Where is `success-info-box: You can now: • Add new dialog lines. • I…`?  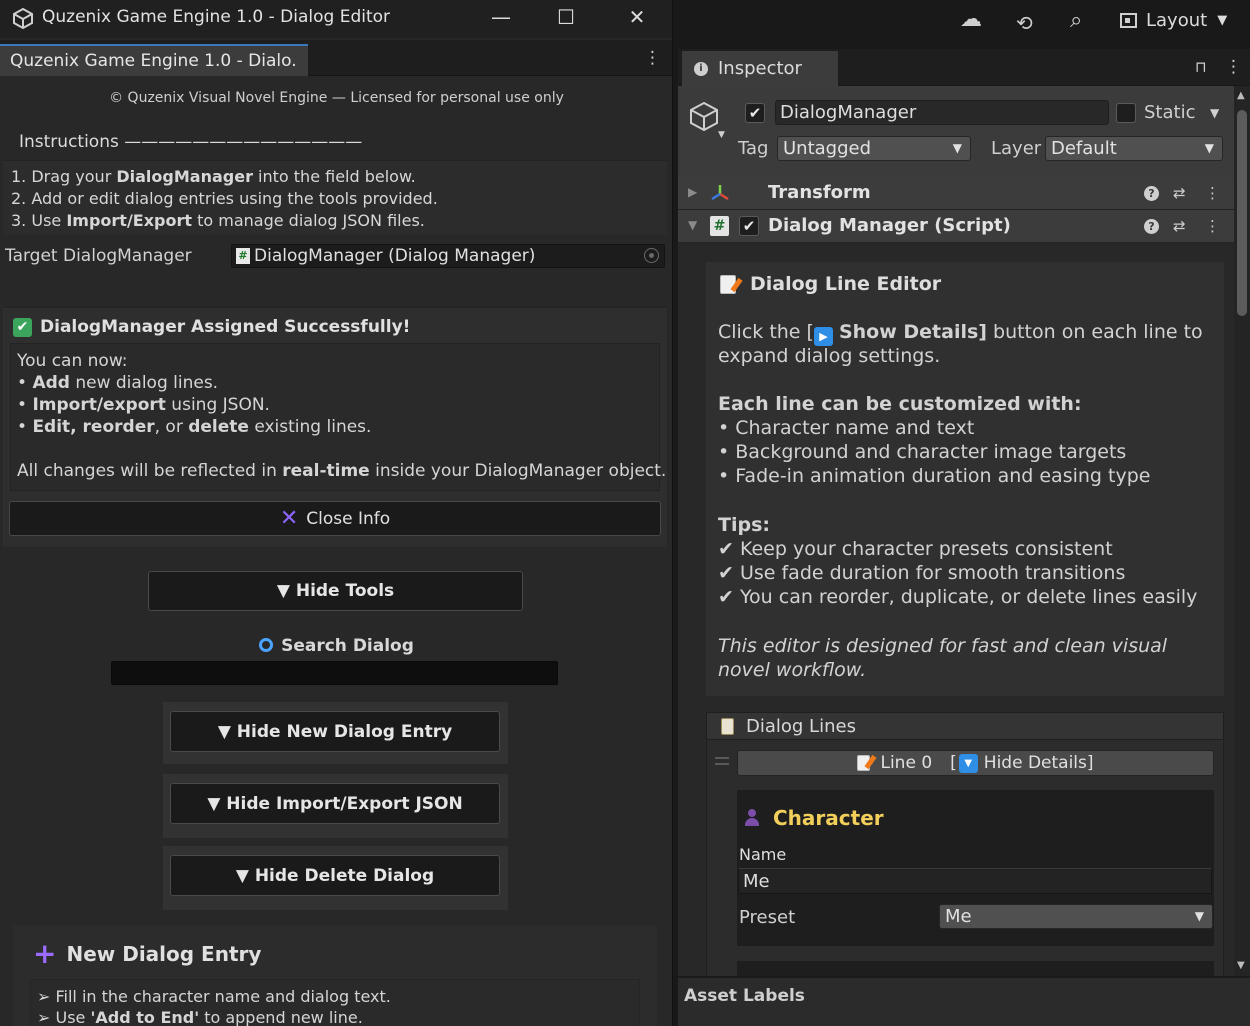
success-info-box: You can now: • Add new dialog lines. • I… is located at coordinates (338, 417).